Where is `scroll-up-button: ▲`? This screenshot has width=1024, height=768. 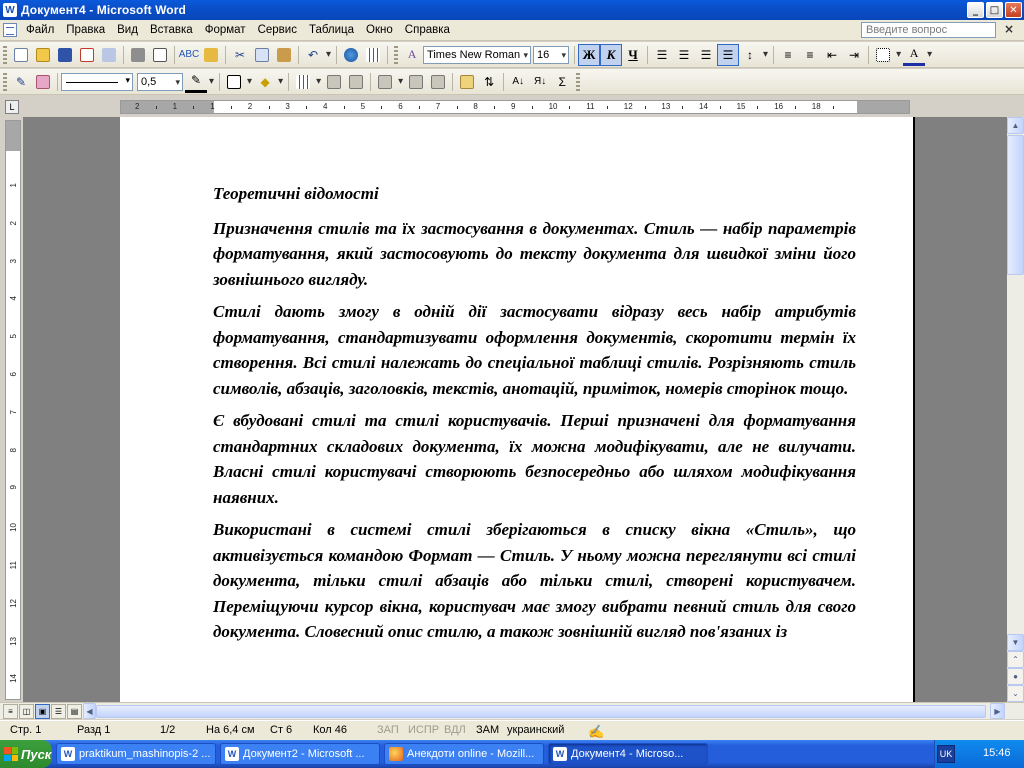
scroll-up-button: ▲ is located at coordinates (1015, 125).